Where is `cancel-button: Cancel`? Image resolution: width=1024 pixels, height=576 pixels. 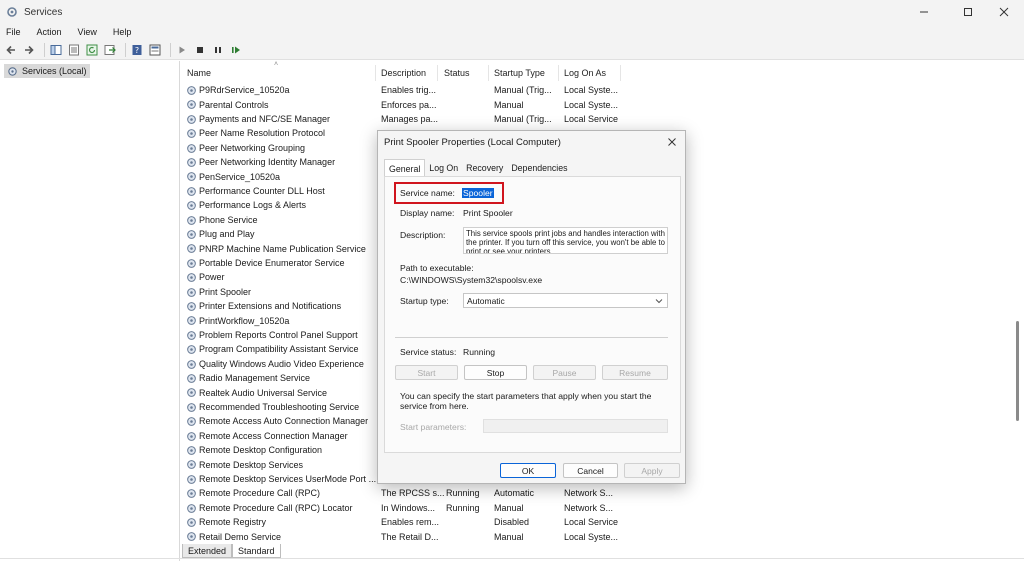
cancel-button: Cancel is located at coordinates (590, 470).